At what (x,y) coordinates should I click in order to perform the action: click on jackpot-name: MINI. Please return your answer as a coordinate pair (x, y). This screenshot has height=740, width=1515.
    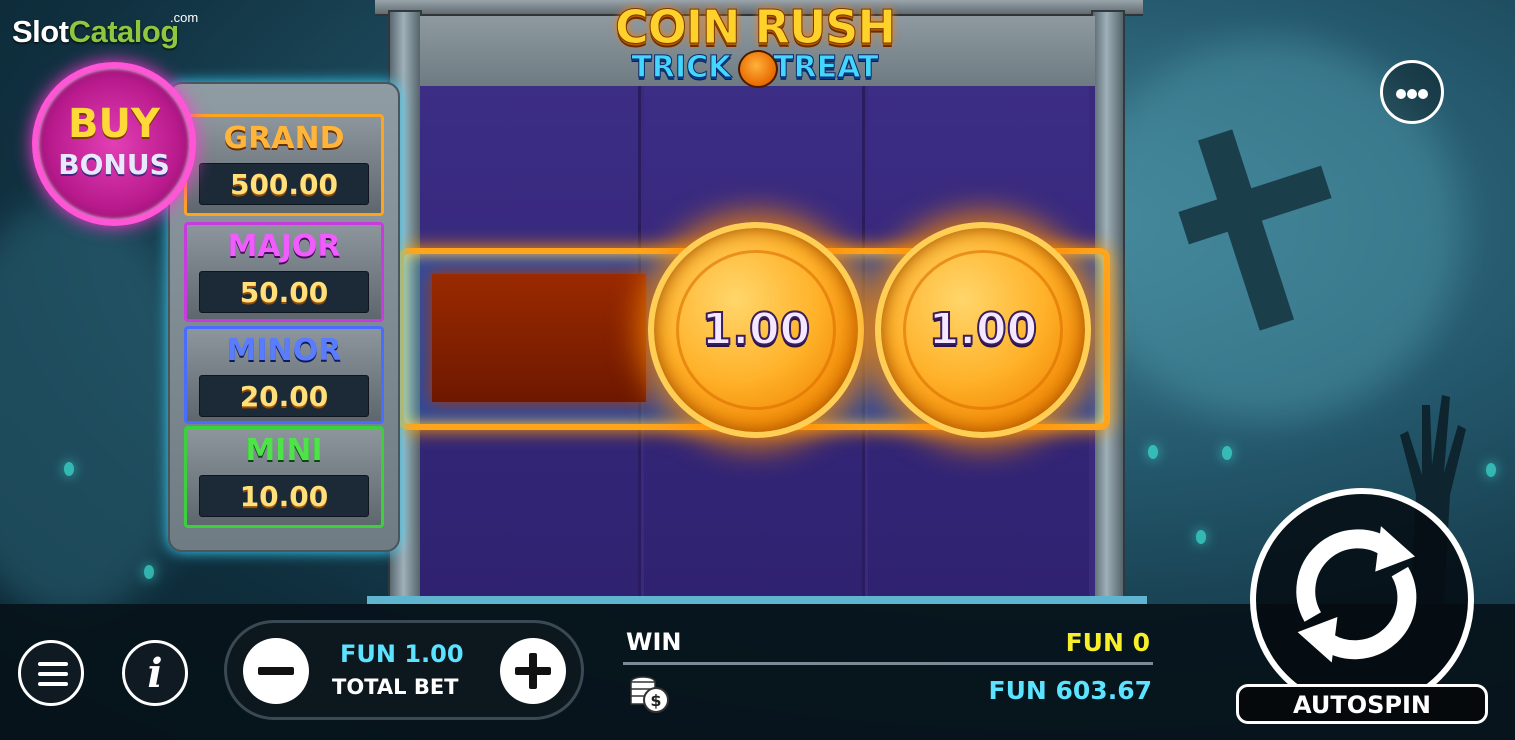
    Looking at the image, I should click on (284, 450).